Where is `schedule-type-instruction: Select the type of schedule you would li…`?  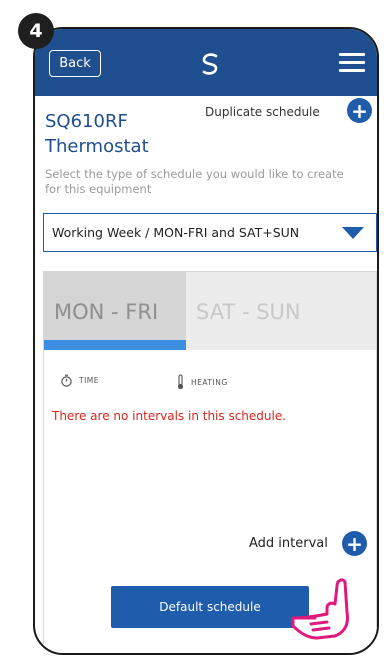 schedule-type-instruction: Select the type of schedule you would li… is located at coordinates (194, 181).